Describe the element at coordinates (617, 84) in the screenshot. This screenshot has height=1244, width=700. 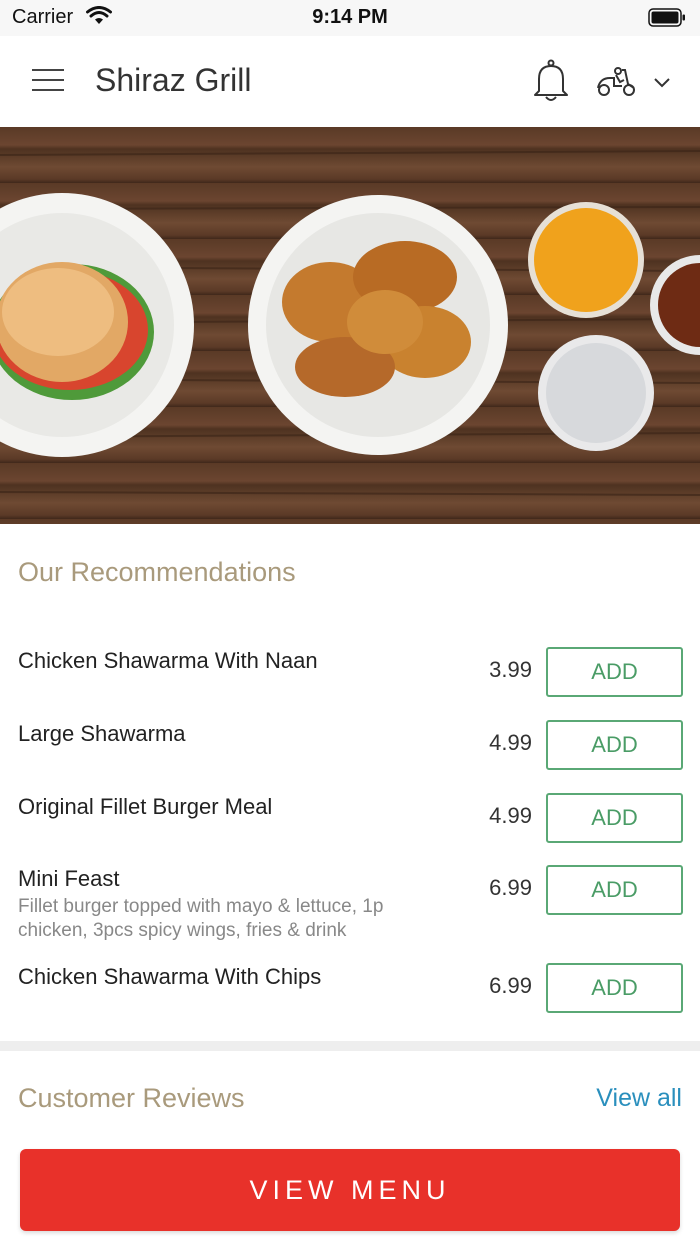
I see `scooter-icon` at that location.